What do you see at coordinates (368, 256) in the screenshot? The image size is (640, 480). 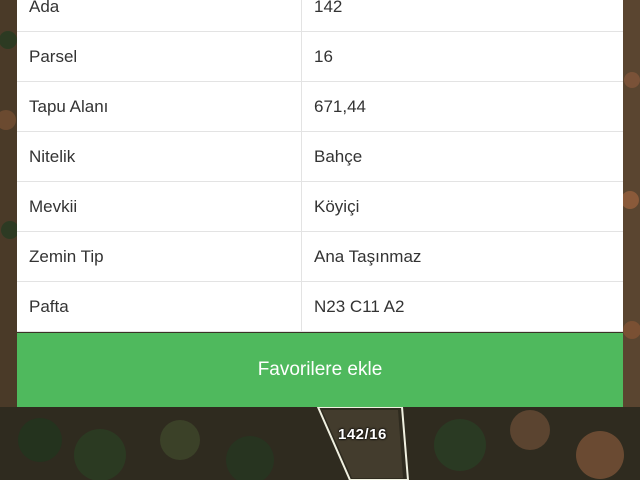 I see `row-value: Ana Taşınmaz` at bounding box center [368, 256].